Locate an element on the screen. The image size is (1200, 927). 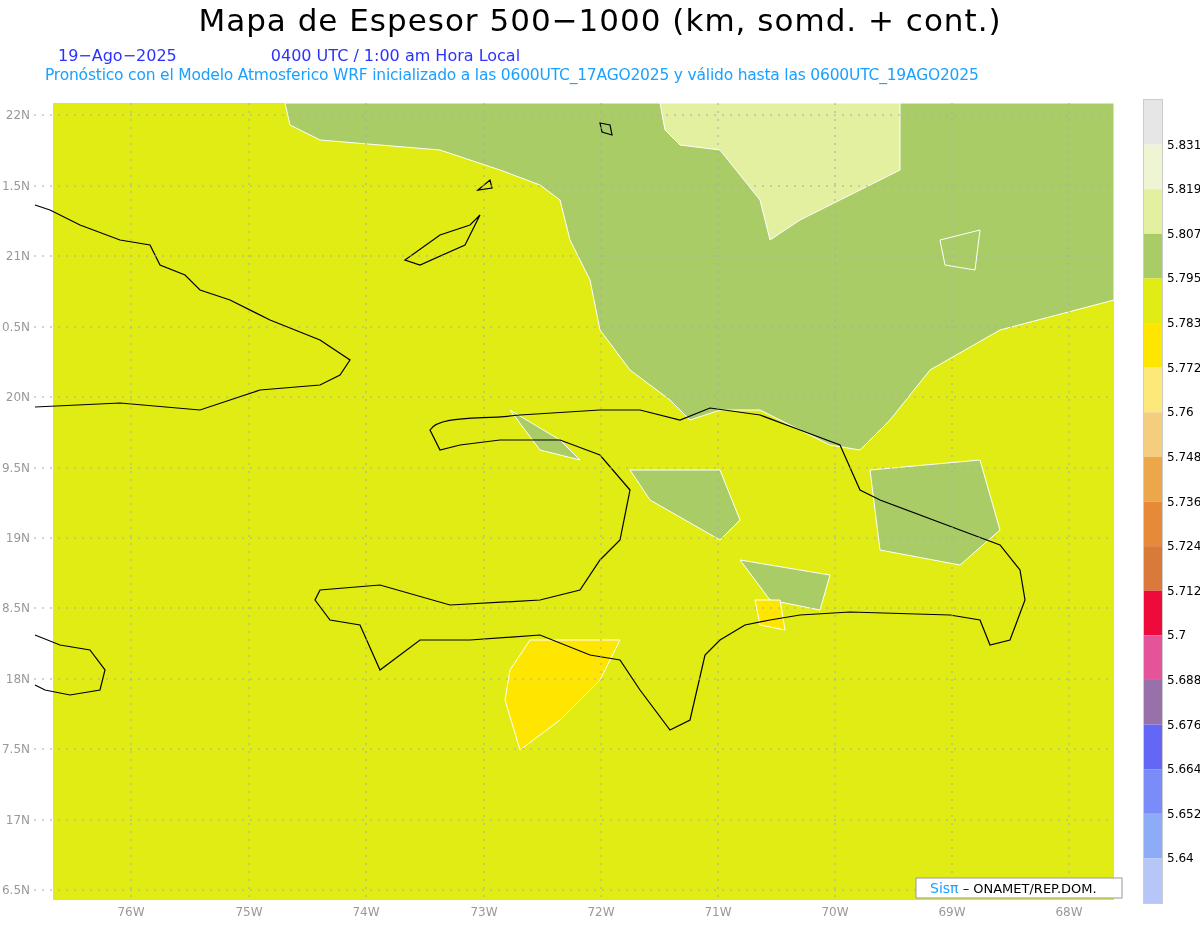
latitude-label: 21N is located at coordinates (17, 256).